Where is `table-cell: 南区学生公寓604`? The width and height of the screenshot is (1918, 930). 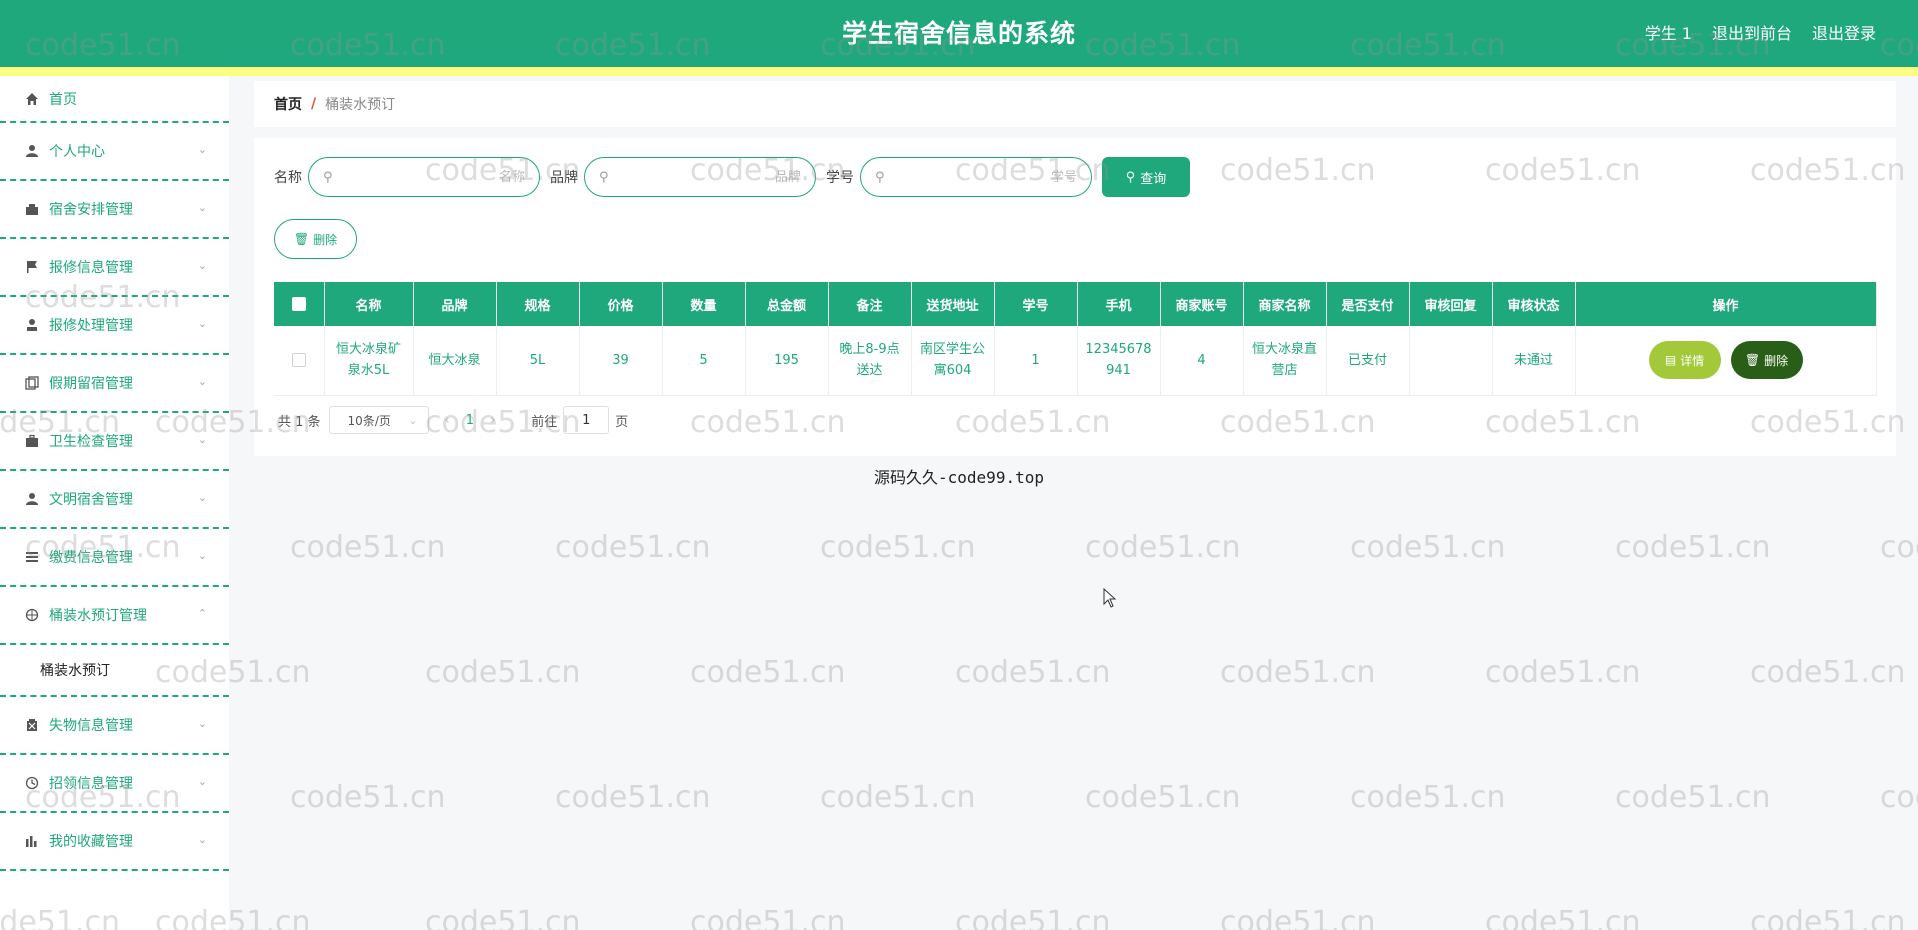
table-cell: 南区学生公寓604 is located at coordinates (953, 361).